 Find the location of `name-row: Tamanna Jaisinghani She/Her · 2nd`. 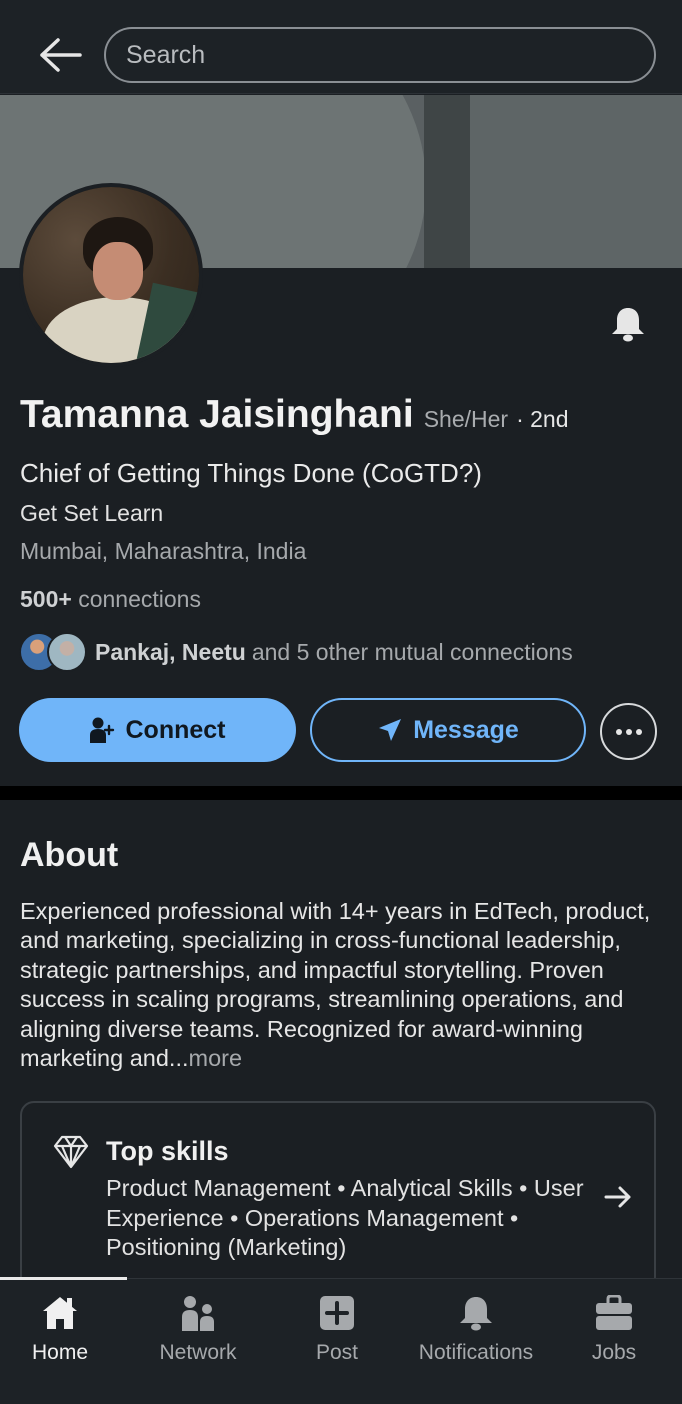

name-row: Tamanna Jaisinghani She/Her · 2nd is located at coordinates (294, 418).